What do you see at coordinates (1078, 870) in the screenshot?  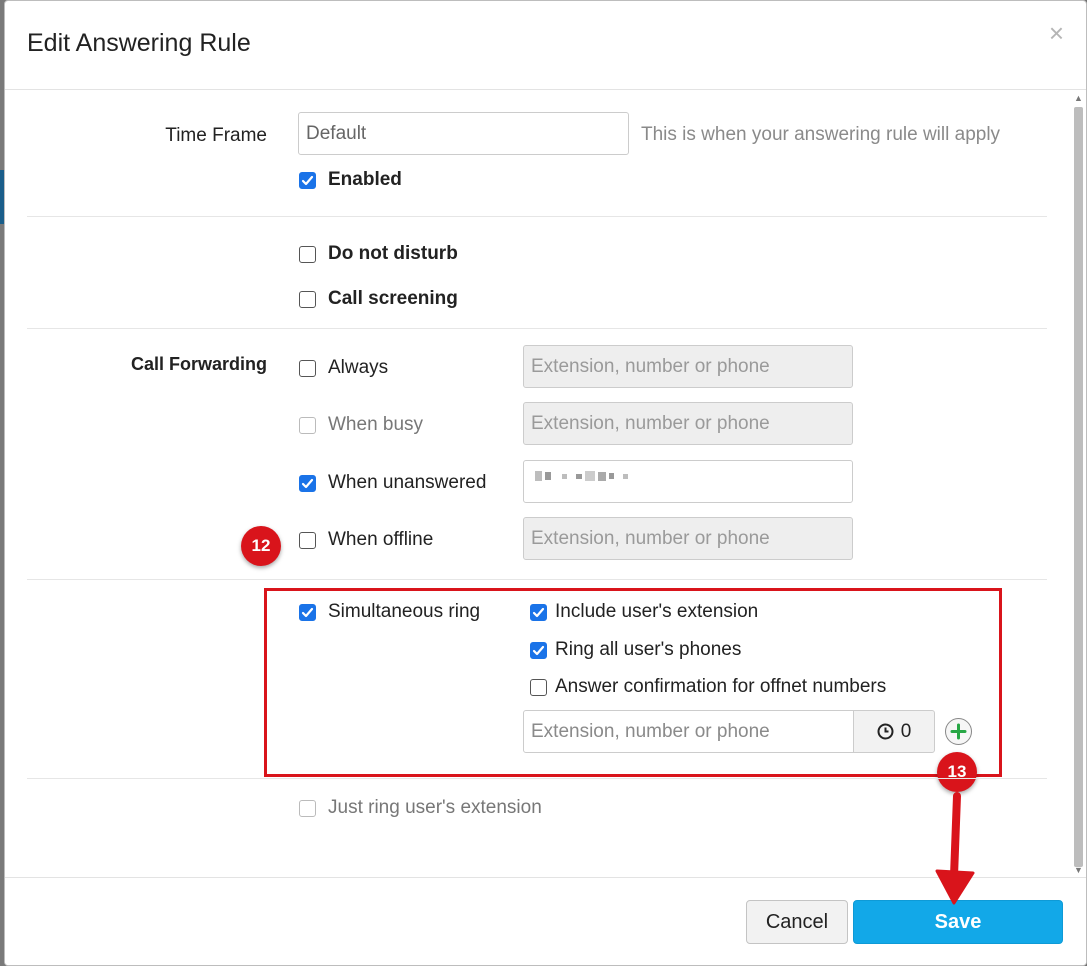 I see `scroll-down-icon: ▼` at bounding box center [1078, 870].